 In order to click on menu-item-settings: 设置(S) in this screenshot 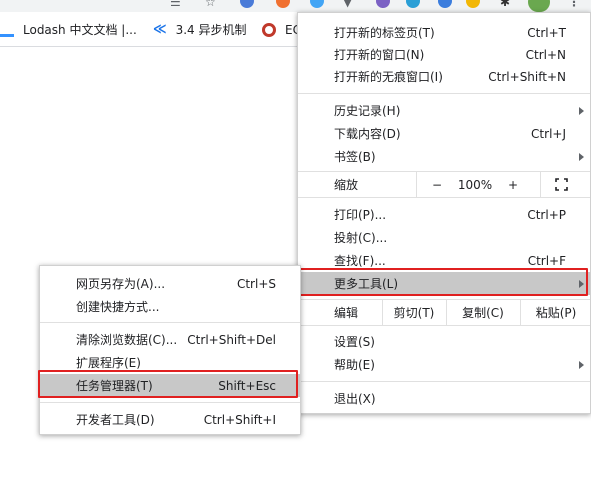, I will do `click(444, 341)`.